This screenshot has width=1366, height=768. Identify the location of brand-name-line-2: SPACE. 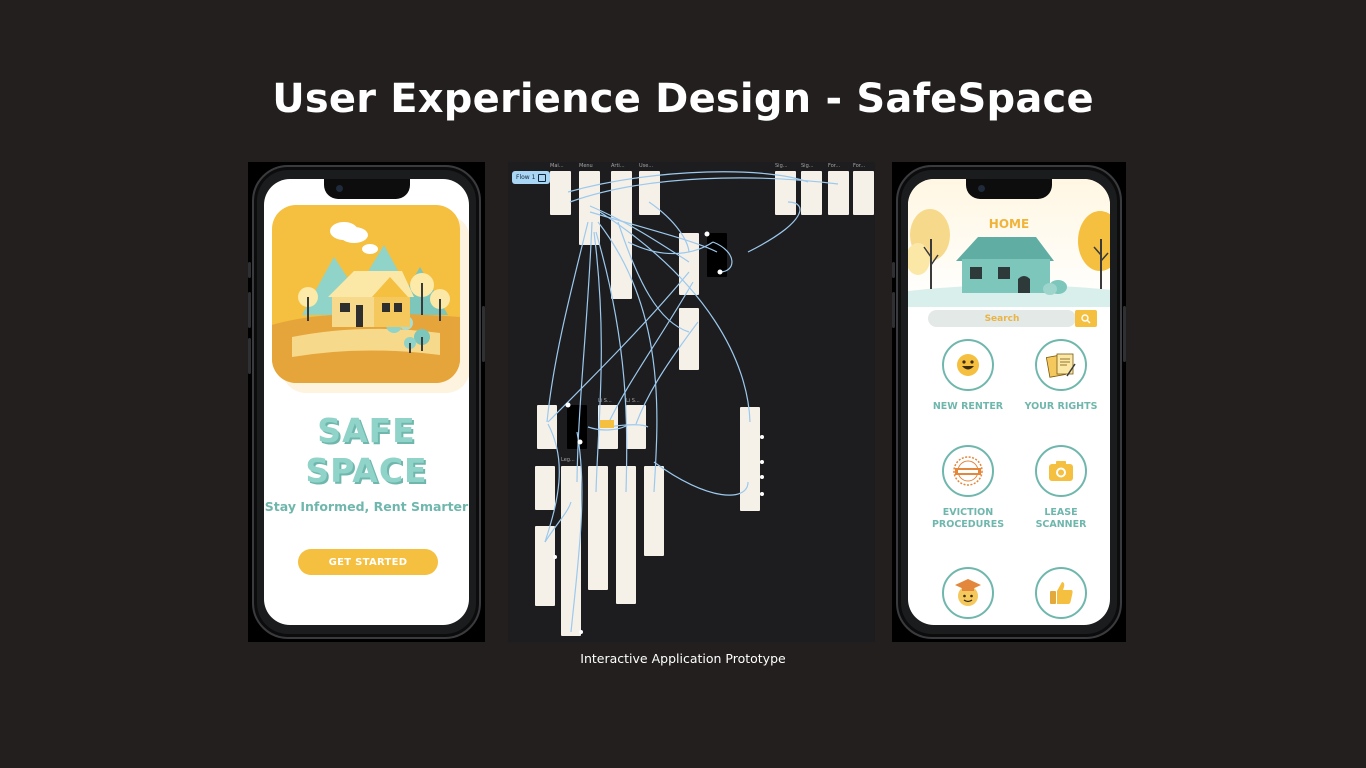
(366, 470).